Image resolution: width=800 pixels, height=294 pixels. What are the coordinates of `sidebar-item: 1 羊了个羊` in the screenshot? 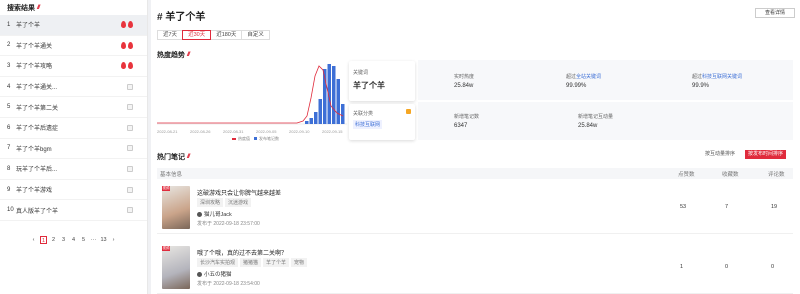 It's located at (73, 25).